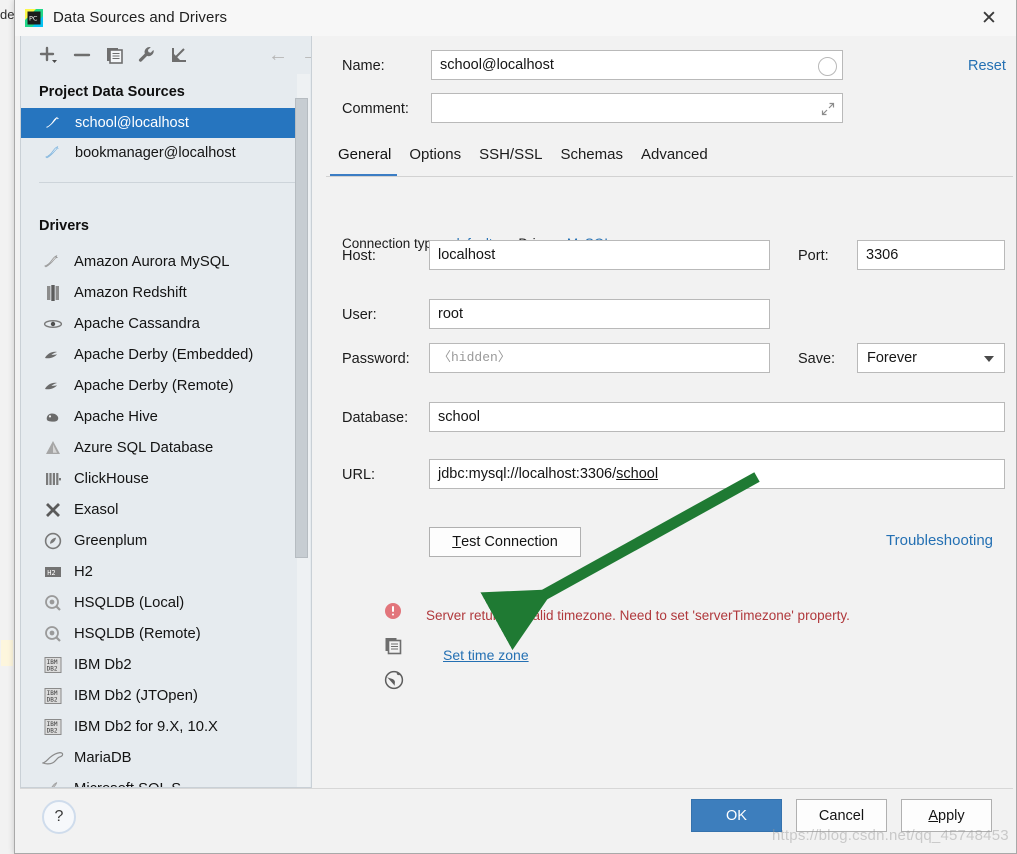  I want to click on driver-list-item: HSQLDB (Local), so click(162, 602).